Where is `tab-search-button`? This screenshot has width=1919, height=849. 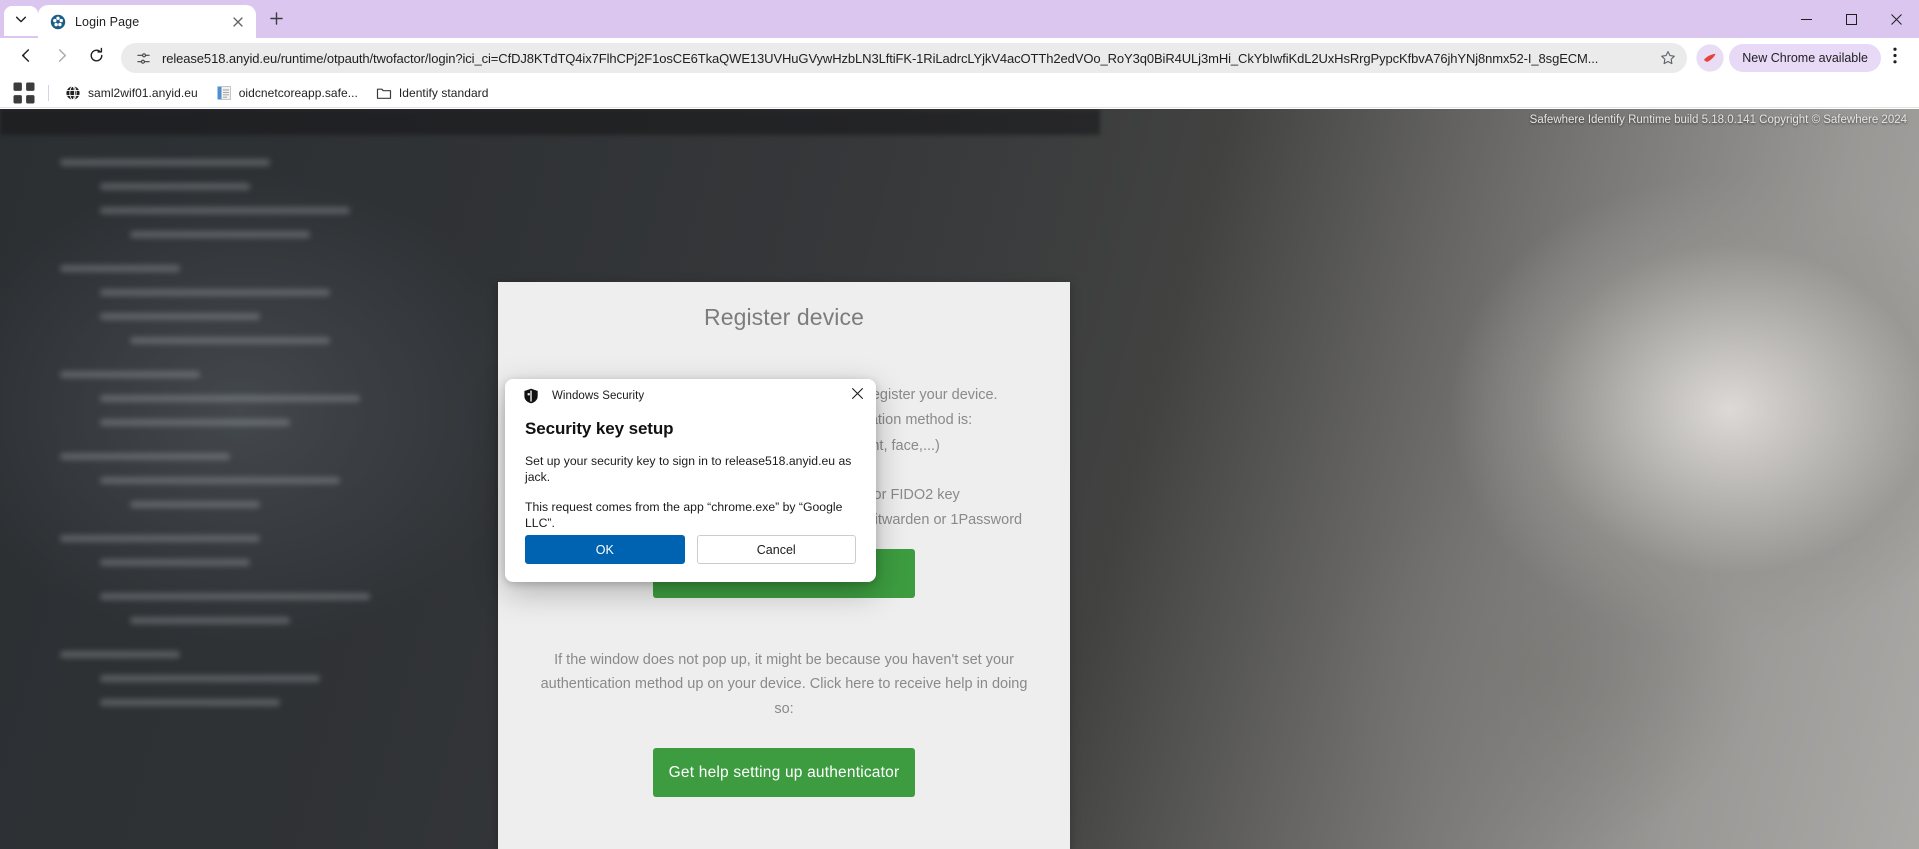 tab-search-button is located at coordinates (21, 21).